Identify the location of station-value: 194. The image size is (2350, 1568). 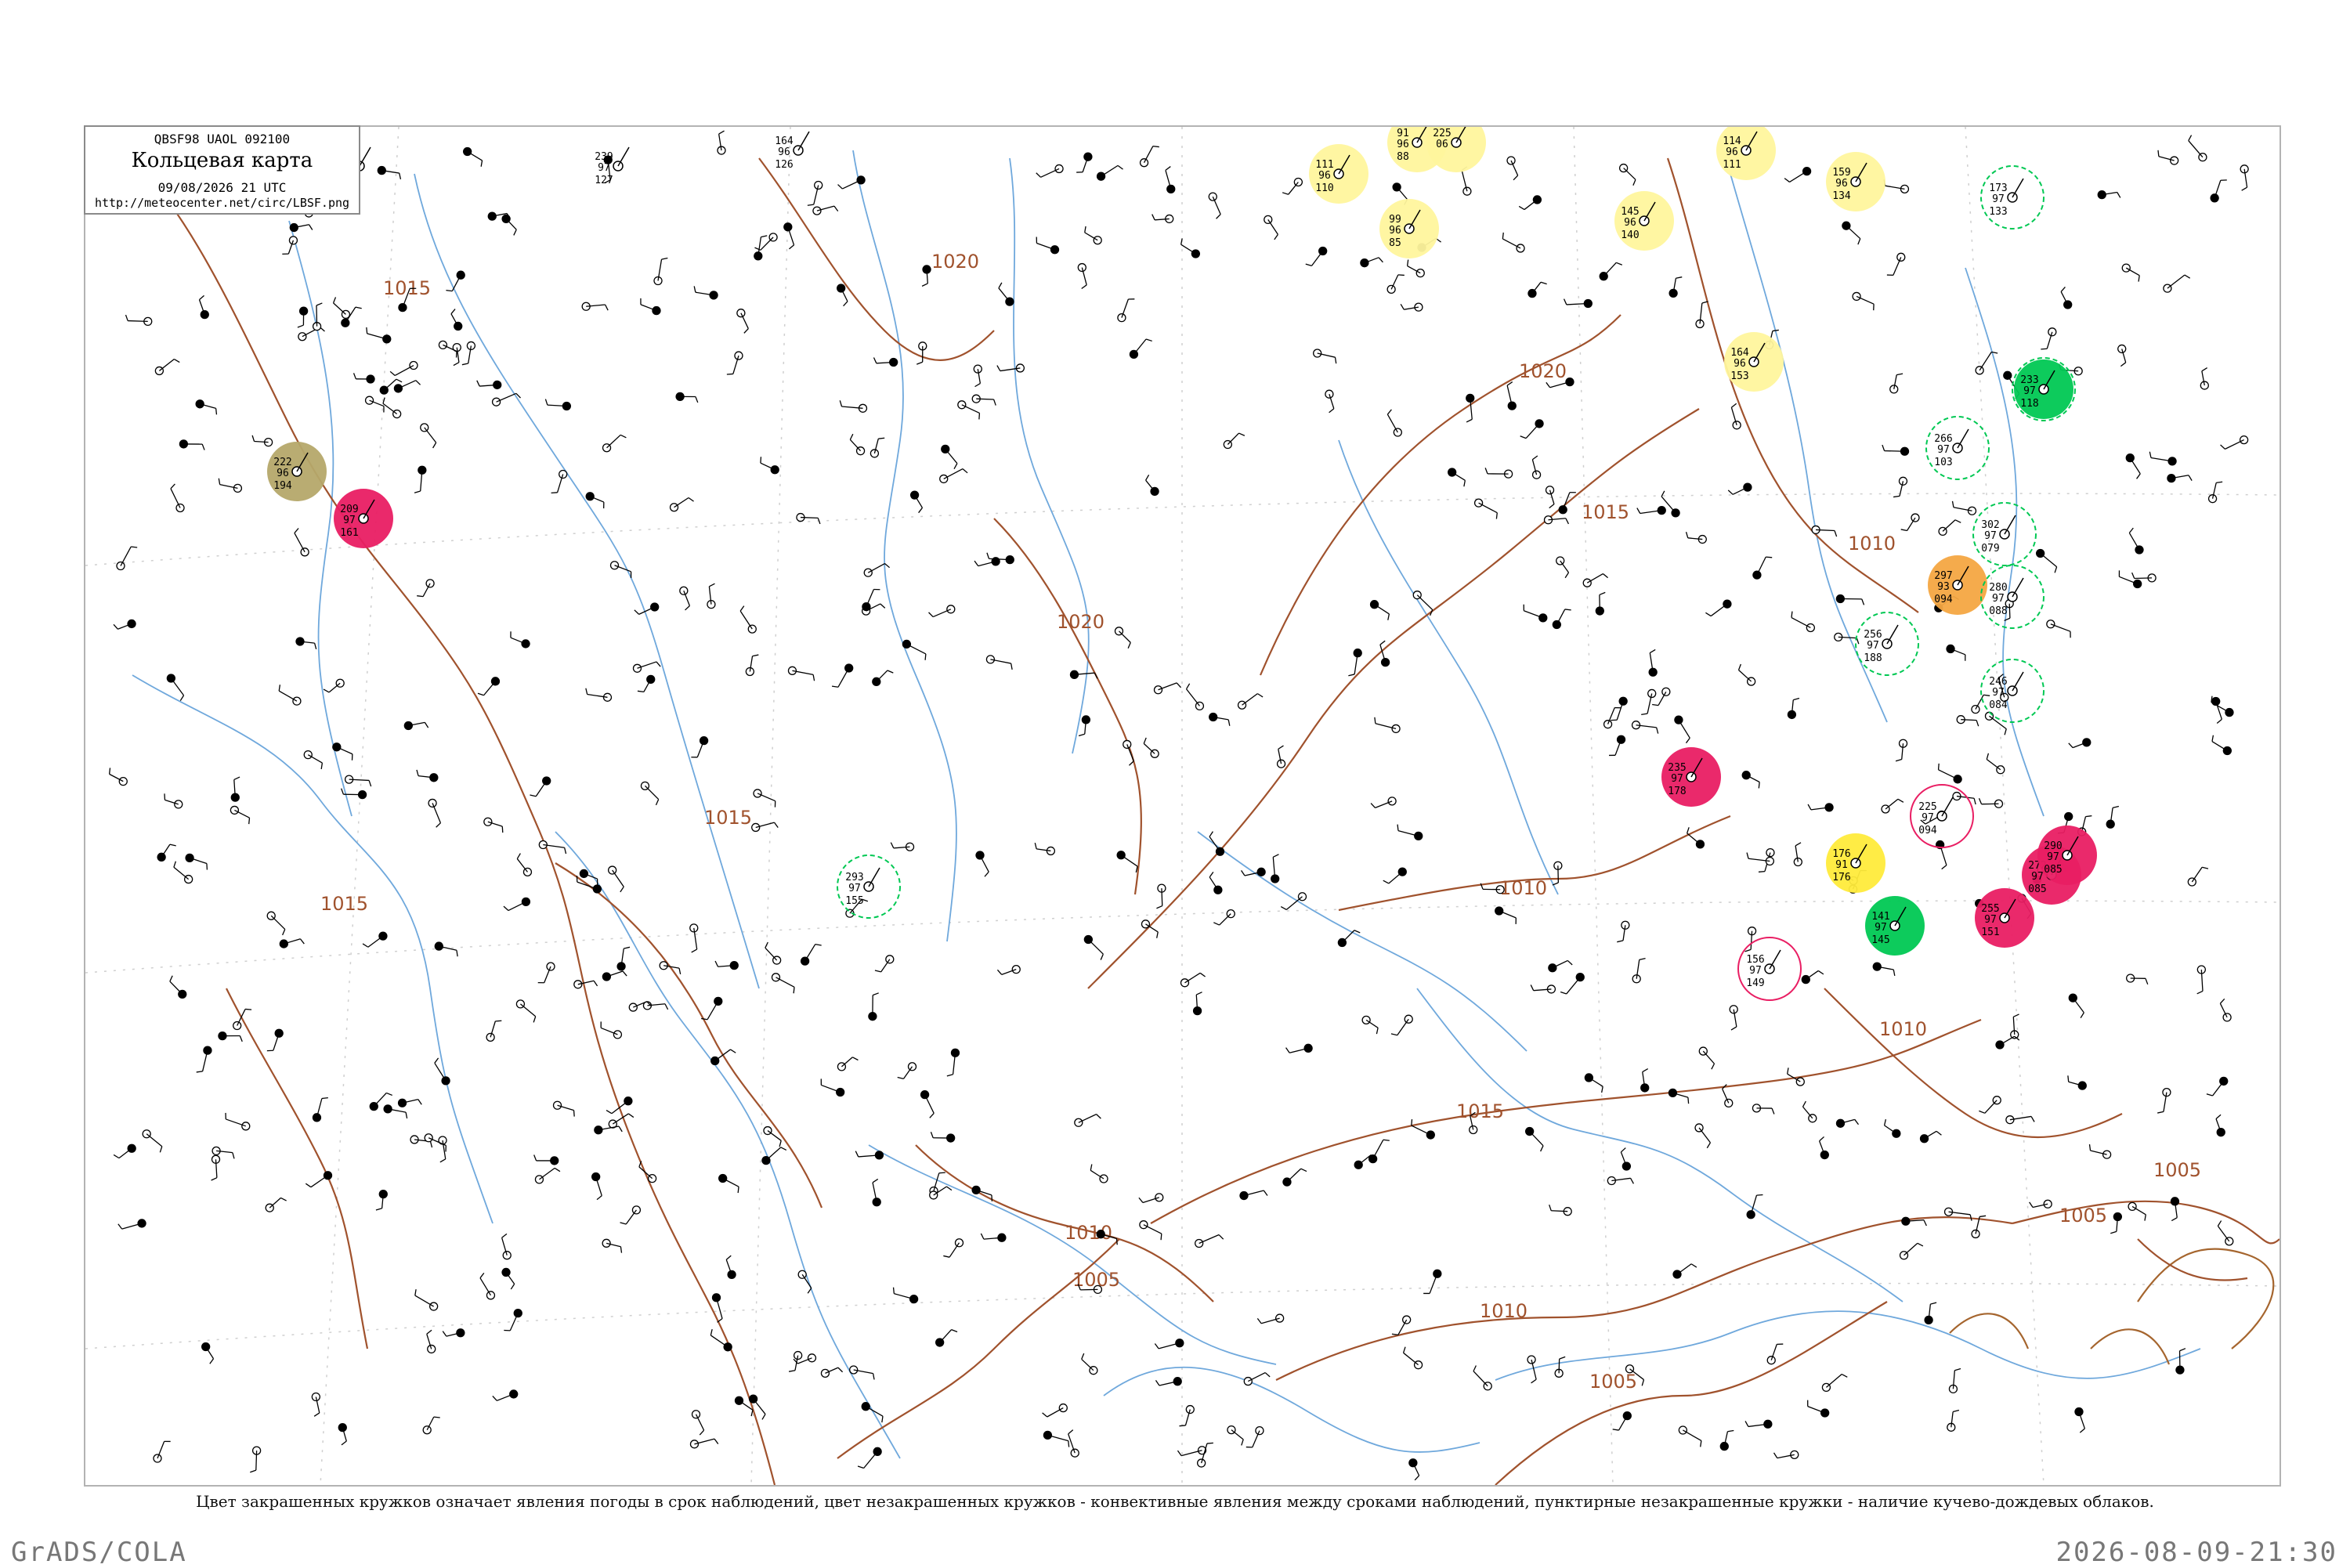
(282, 486).